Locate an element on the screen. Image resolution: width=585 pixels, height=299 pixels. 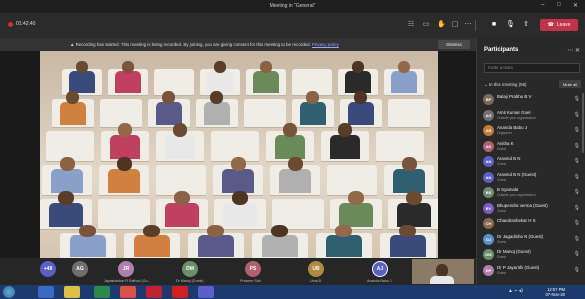
share-screen-icon: ⇧ is located at coordinates (526, 25).